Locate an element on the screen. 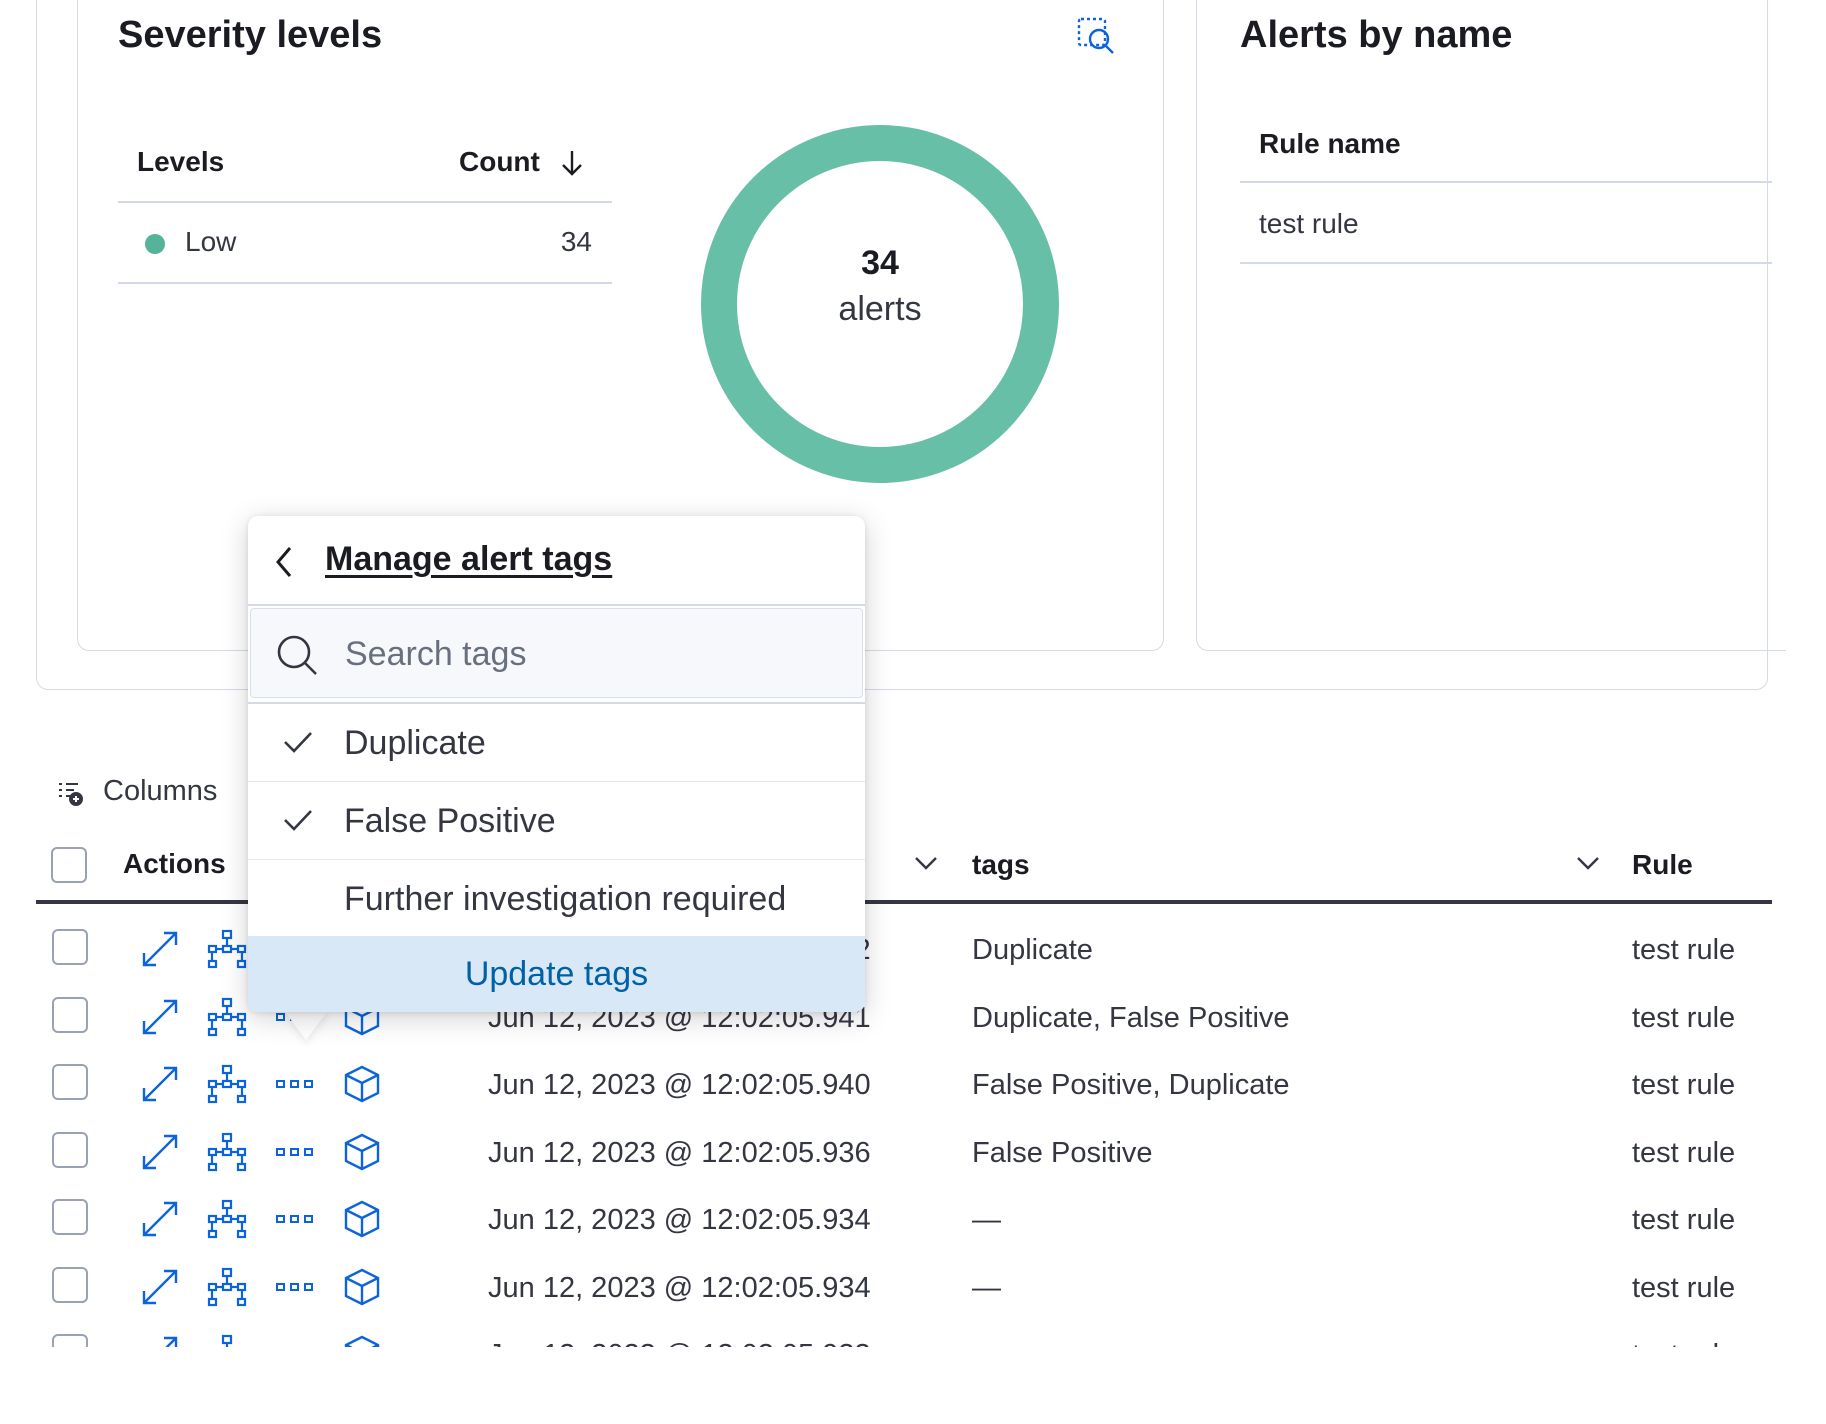 The width and height of the screenshot is (1826, 1424). tags-cell: False Positive, Duplicate is located at coordinates (1131, 1085).